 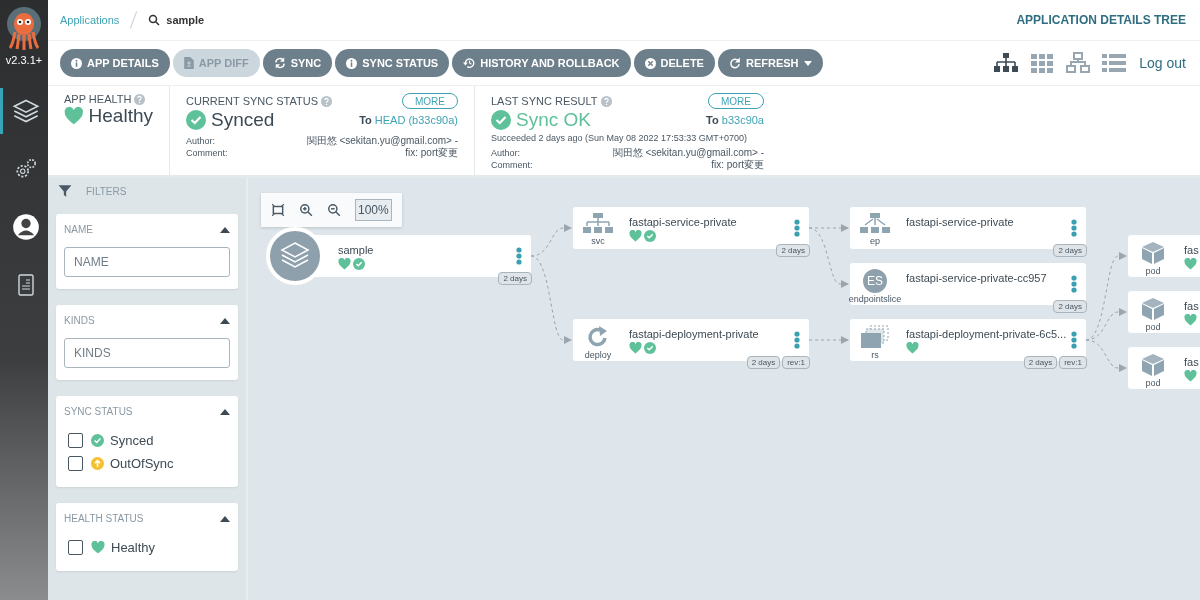 What do you see at coordinates (408, 120) in the screenshot?
I see `target-revision: To HEAD (b33c90a)` at bounding box center [408, 120].